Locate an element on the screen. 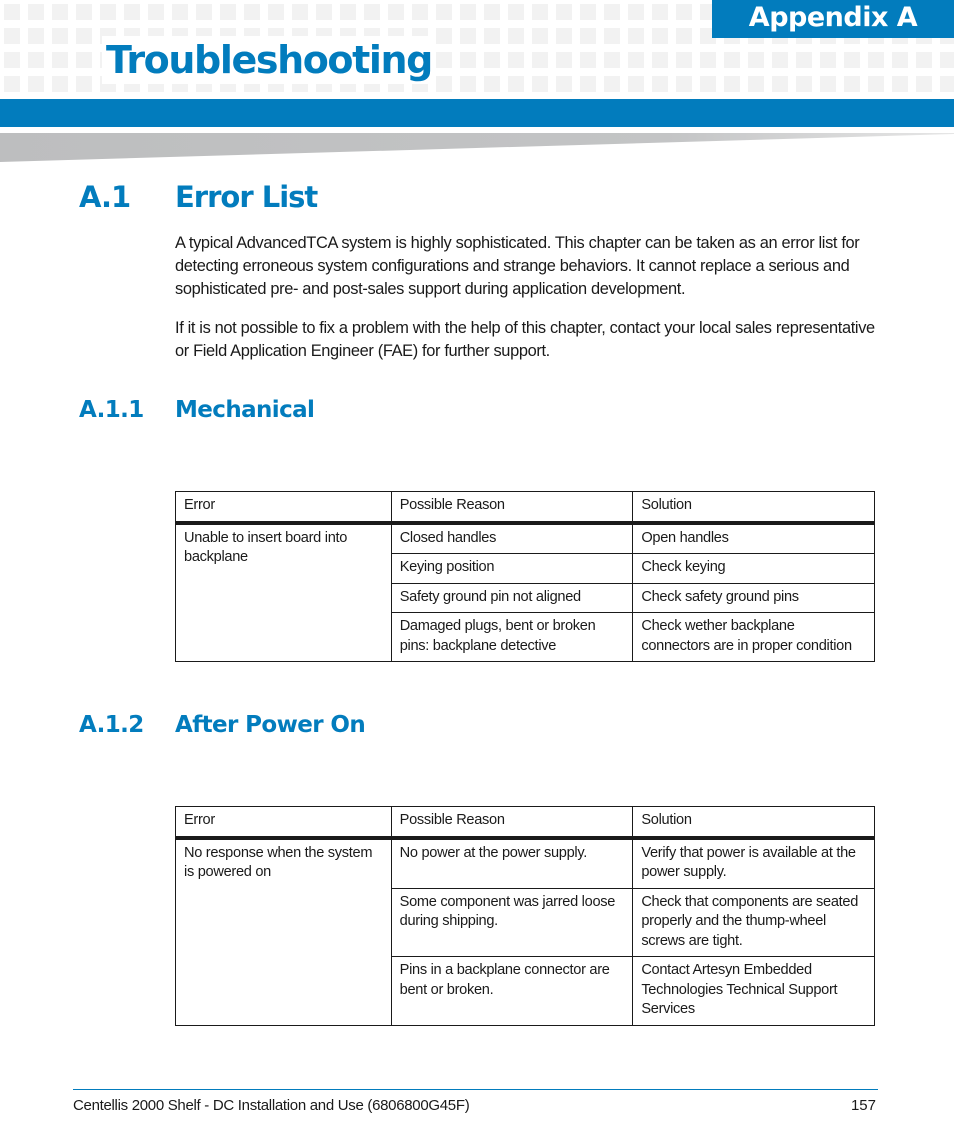 Image resolution: width=954 pixels, height=1145 pixels. subsection-number-mechanical: A.1.1 is located at coordinates (111, 410).